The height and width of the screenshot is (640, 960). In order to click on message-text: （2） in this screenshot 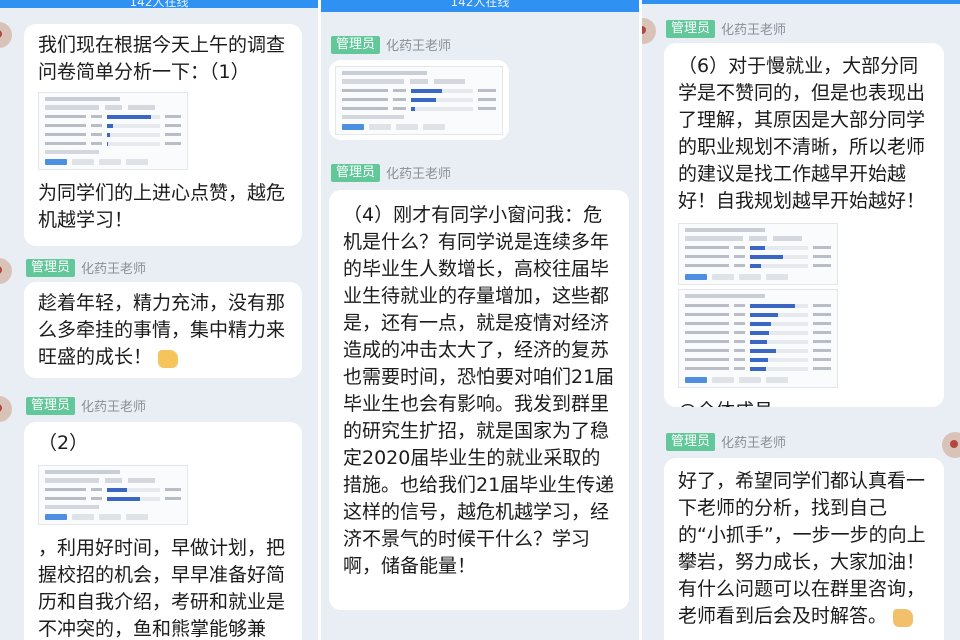, I will do `click(63, 443)`.